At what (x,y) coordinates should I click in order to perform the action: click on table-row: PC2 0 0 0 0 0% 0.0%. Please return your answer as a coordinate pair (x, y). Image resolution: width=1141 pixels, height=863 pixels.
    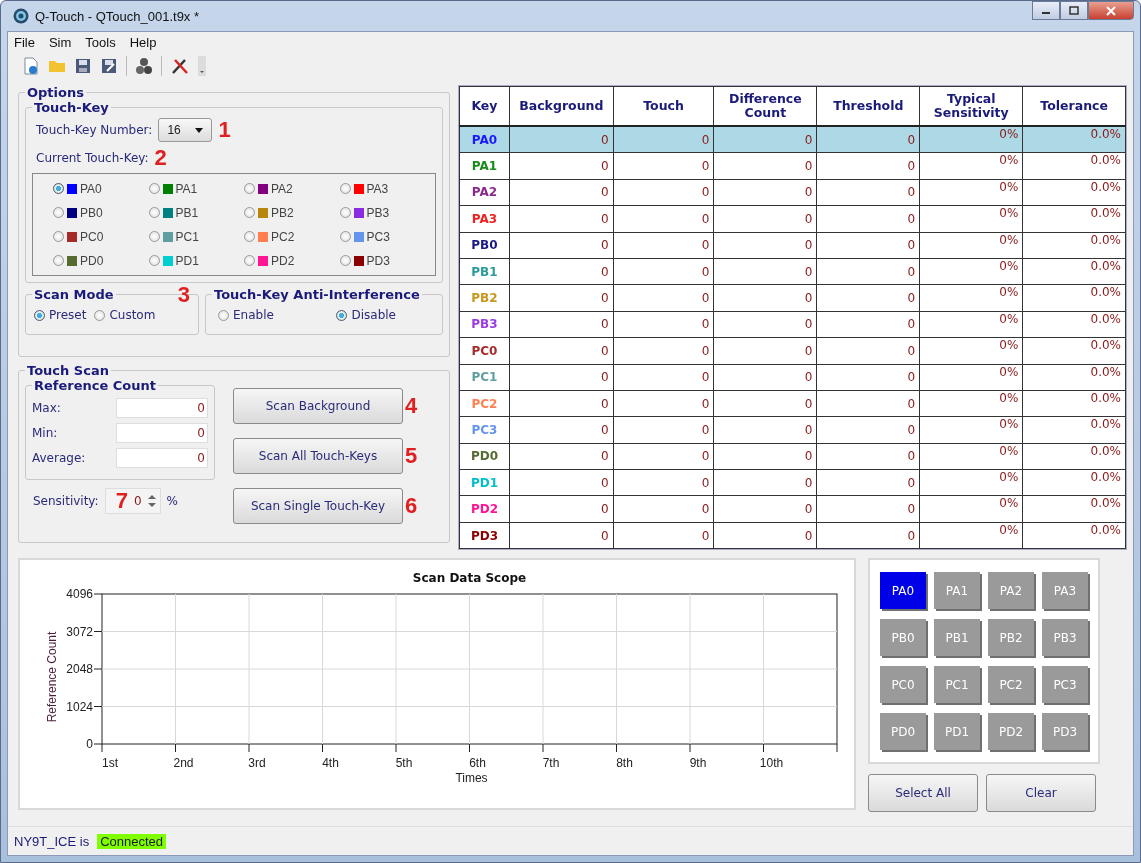
    Looking at the image, I should click on (792, 403).